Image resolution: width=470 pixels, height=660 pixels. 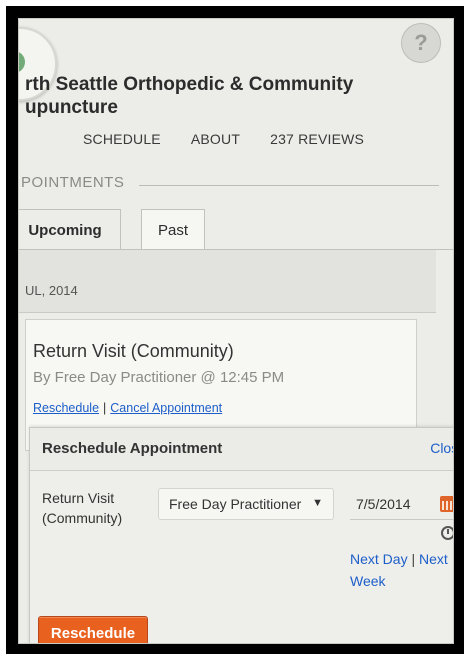 I want to click on appointment-actions: Reschedule | Cancel Appointment, so click(x=127, y=408).